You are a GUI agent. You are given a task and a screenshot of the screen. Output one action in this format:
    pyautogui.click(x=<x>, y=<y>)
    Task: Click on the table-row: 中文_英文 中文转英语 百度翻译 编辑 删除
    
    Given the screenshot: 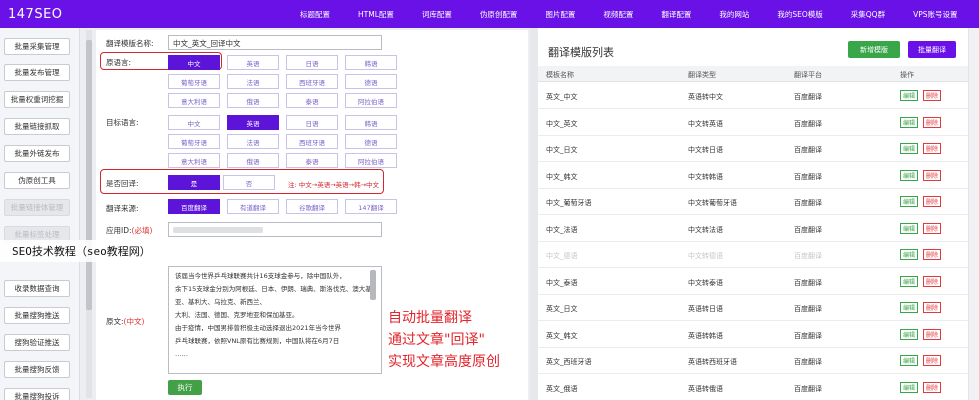 What is the action you would take?
    pyautogui.click(x=758, y=123)
    